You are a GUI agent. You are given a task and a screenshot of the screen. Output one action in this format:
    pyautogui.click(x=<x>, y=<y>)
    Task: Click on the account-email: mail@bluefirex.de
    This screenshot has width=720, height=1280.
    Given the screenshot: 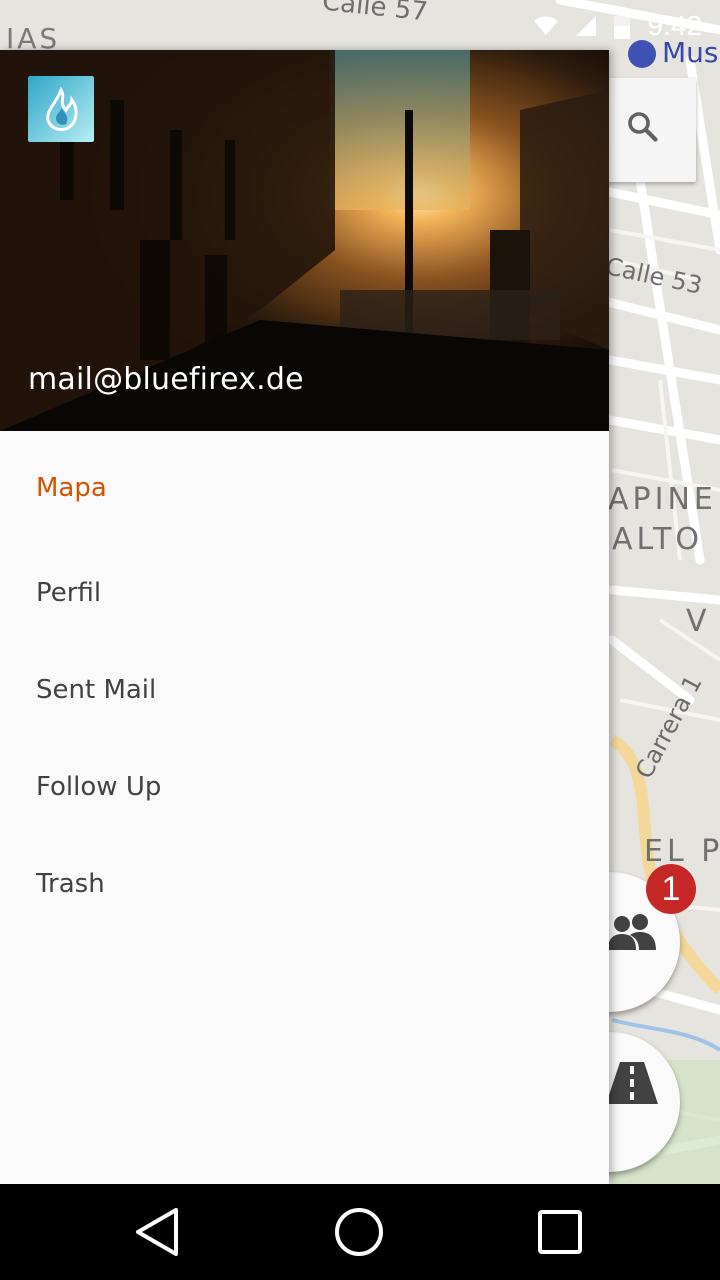 What is the action you would take?
    pyautogui.click(x=166, y=379)
    